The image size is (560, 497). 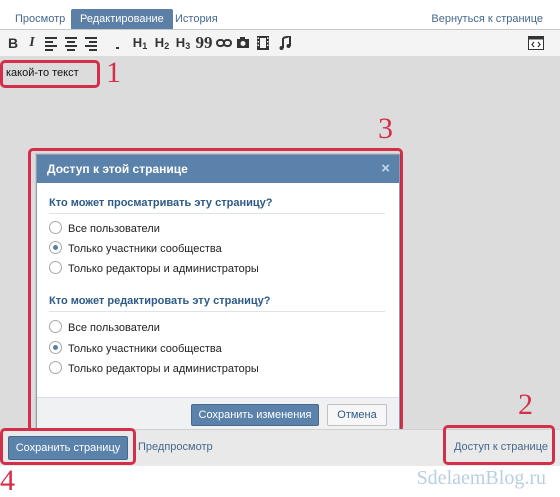 What do you see at coordinates (55, 367) in the screenshot?
I see `radio-edit-editors` at bounding box center [55, 367].